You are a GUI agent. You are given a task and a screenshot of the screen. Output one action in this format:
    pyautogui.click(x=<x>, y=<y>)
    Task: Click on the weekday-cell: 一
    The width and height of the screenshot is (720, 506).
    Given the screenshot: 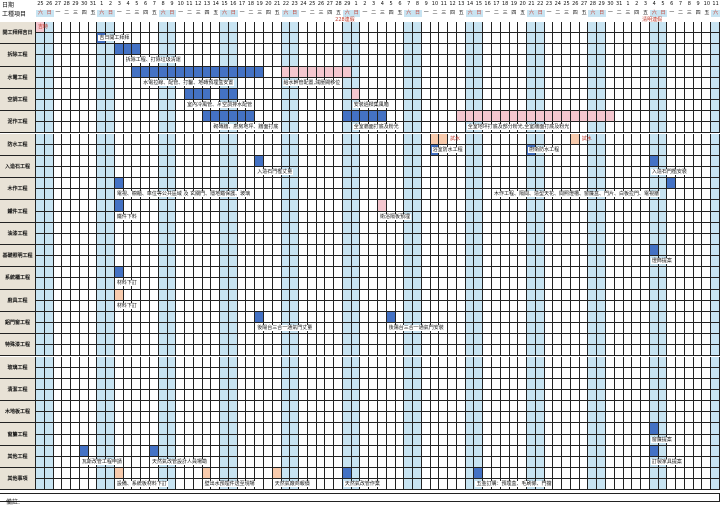 What is the action you would take?
    pyautogui.click(x=58, y=13)
    